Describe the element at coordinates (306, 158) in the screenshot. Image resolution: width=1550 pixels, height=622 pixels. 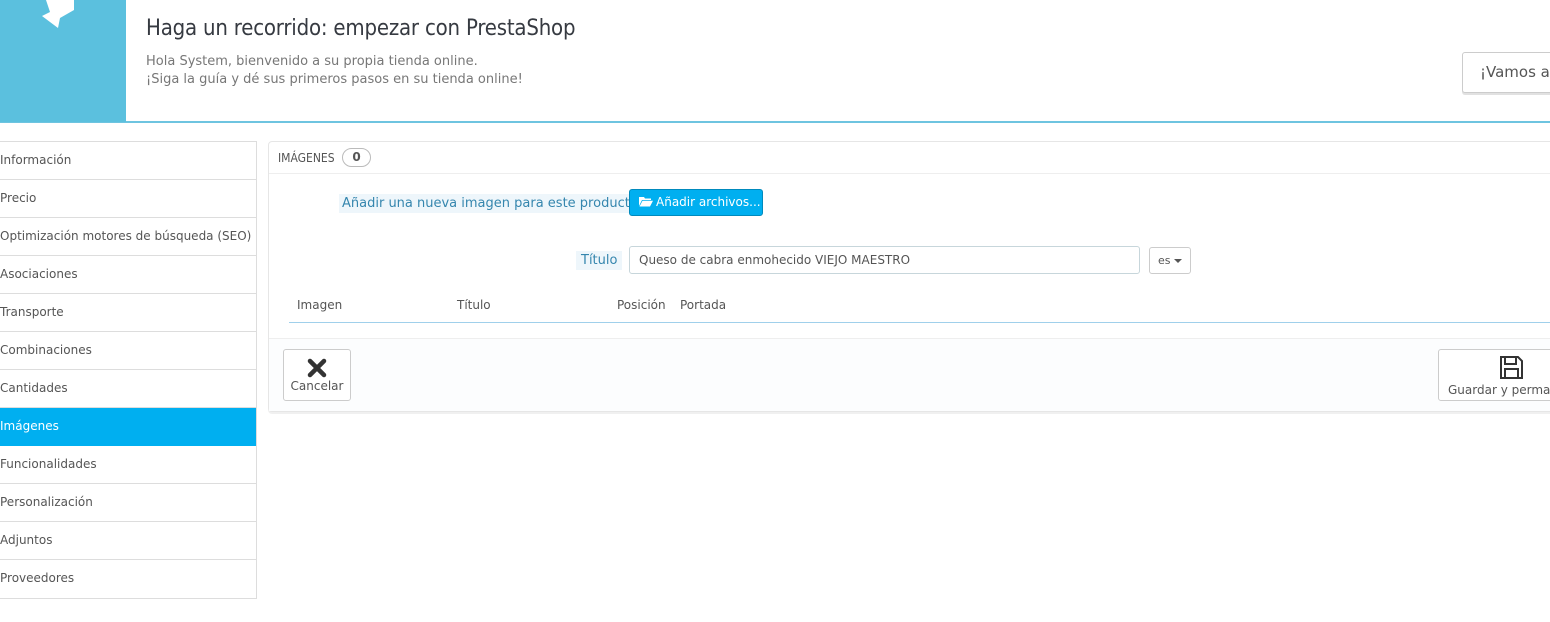
I see `panel-title: IMÁGENES` at that location.